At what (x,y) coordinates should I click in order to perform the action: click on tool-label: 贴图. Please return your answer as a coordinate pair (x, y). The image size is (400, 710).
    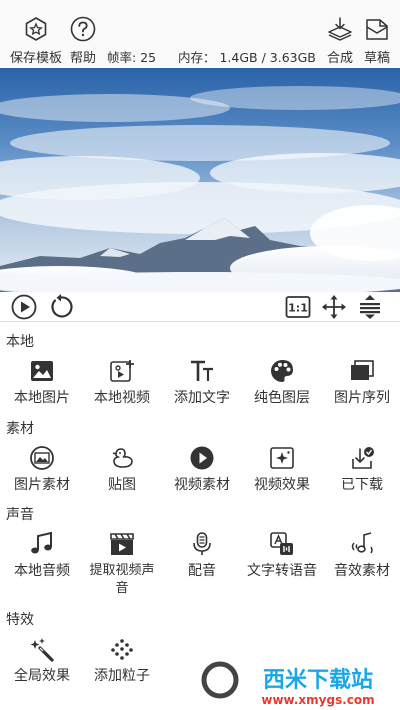
    Looking at the image, I should click on (122, 485).